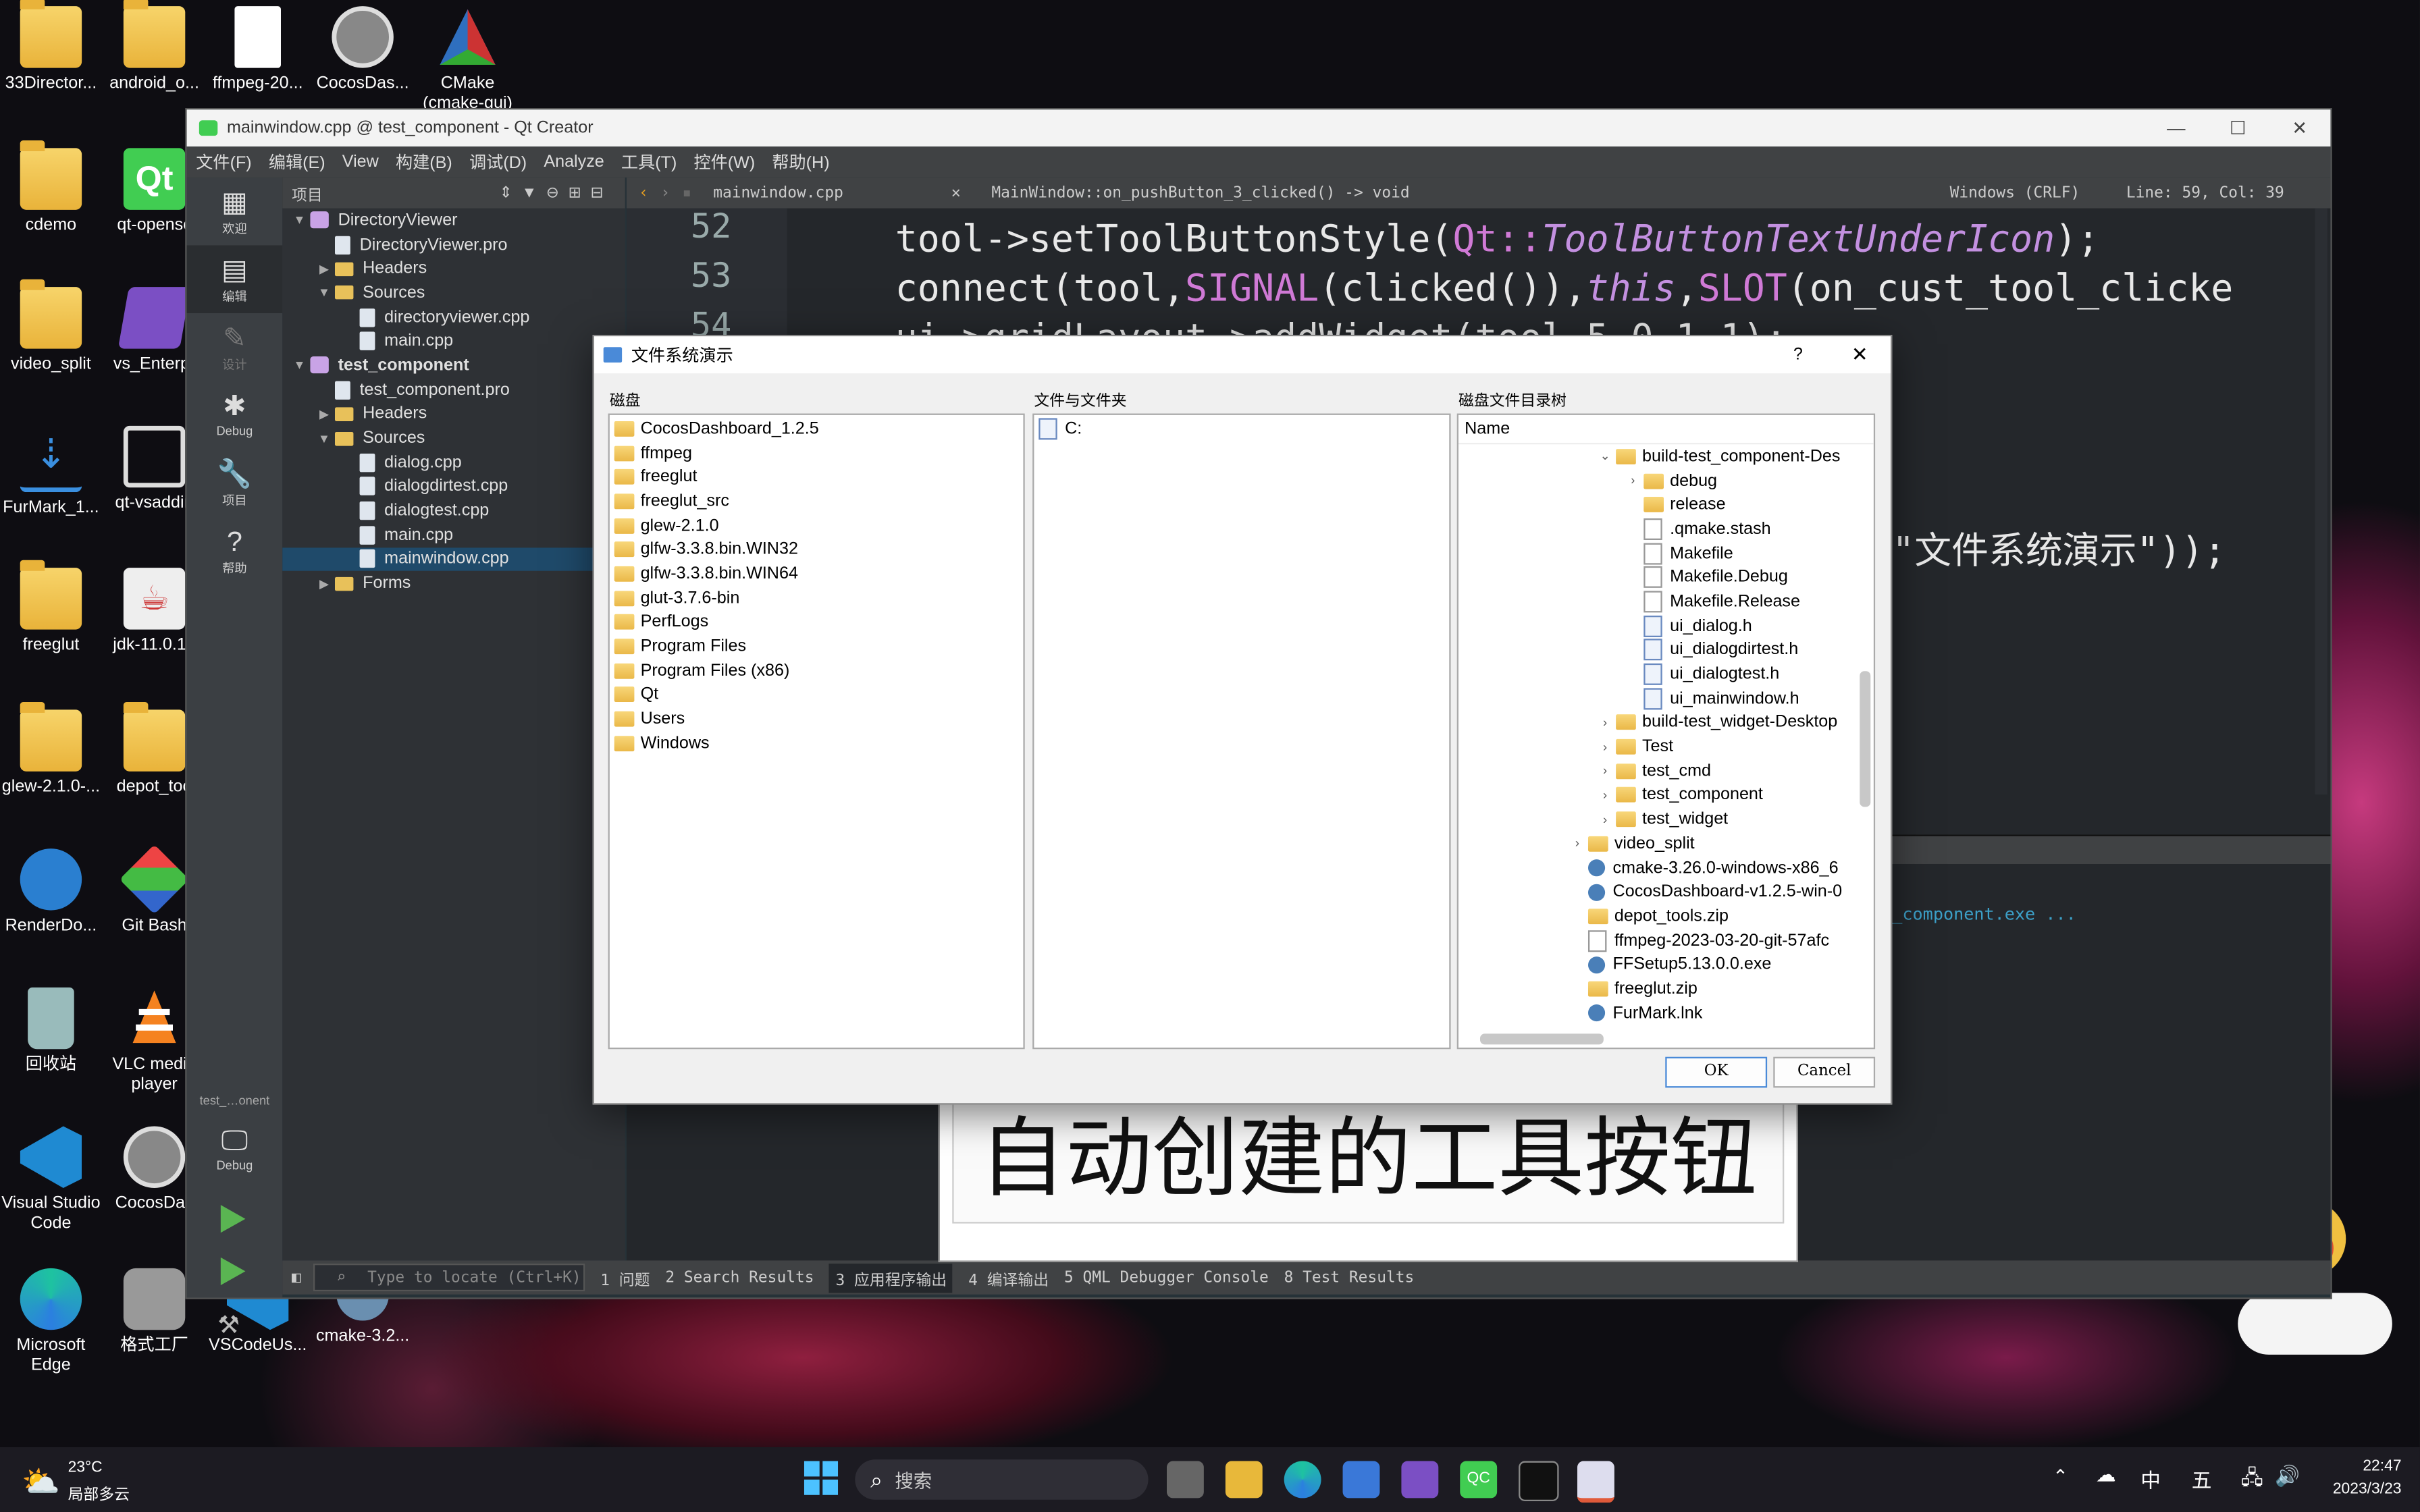 This screenshot has width=2420, height=1512. What do you see at coordinates (1666, 456) in the screenshot?
I see `directory-tree-item: ⌄ build-test_component-Des` at bounding box center [1666, 456].